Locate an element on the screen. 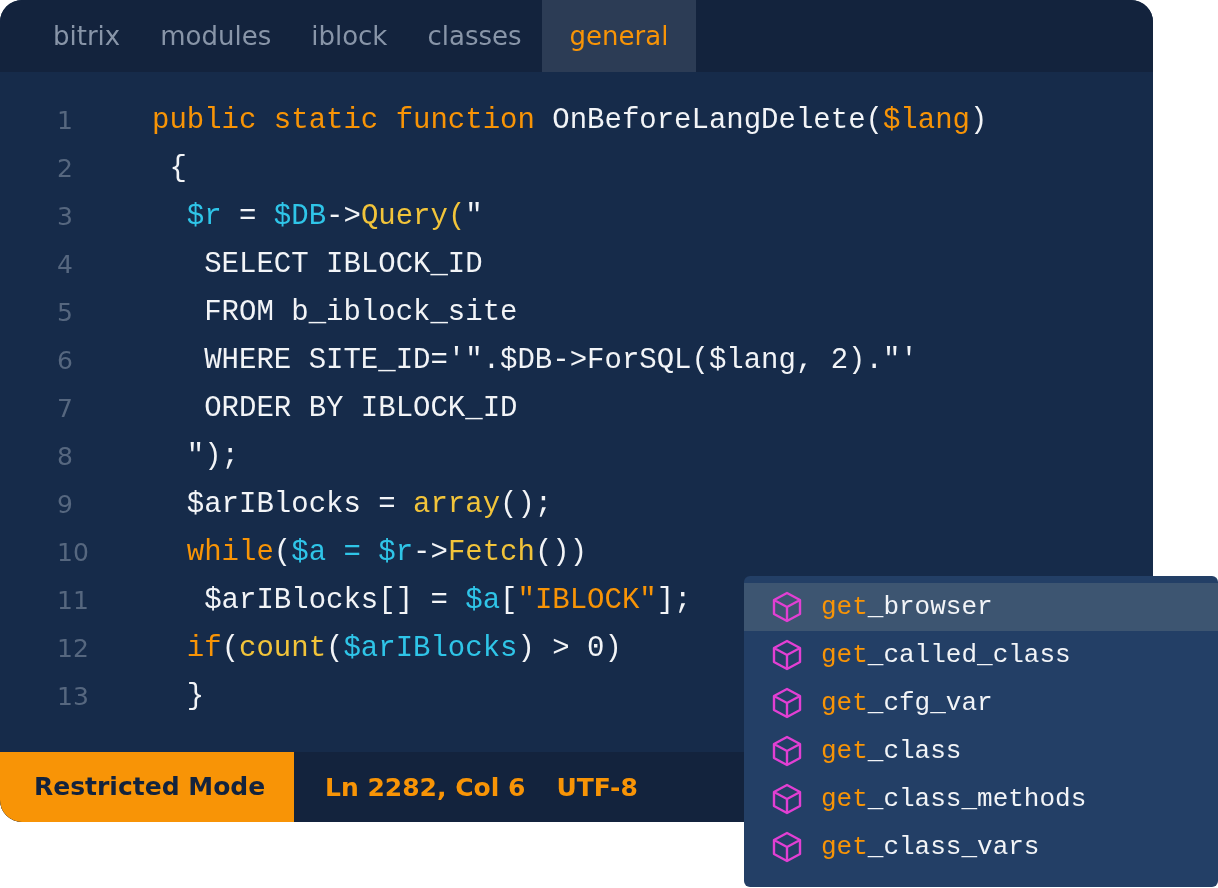  encoding: UTF-8 is located at coordinates (597, 787).